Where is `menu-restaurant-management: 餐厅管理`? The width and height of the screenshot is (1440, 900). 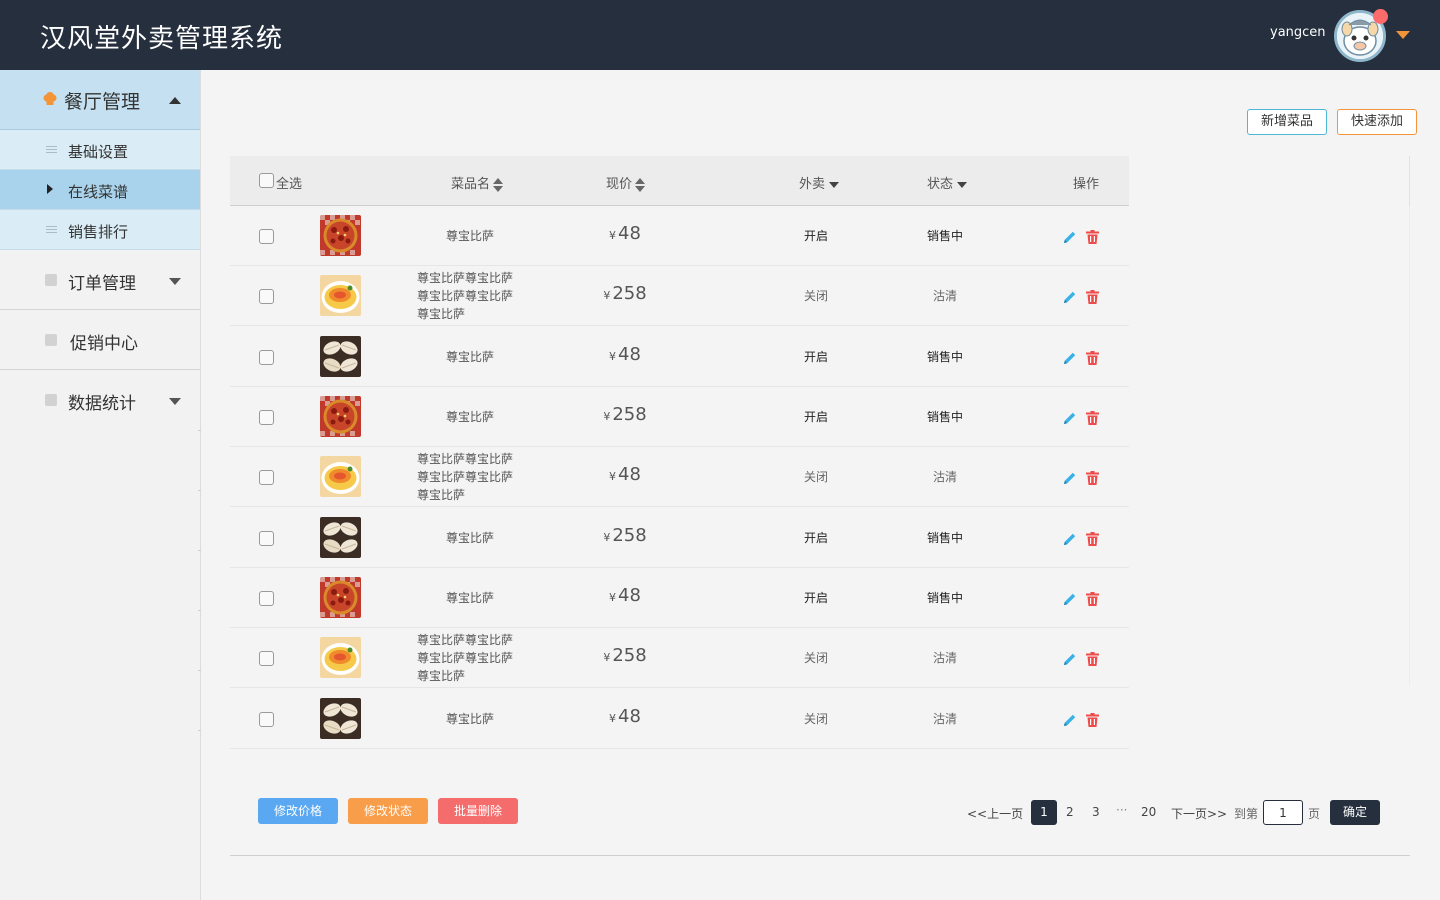 menu-restaurant-management: 餐厅管理 is located at coordinates (100, 100).